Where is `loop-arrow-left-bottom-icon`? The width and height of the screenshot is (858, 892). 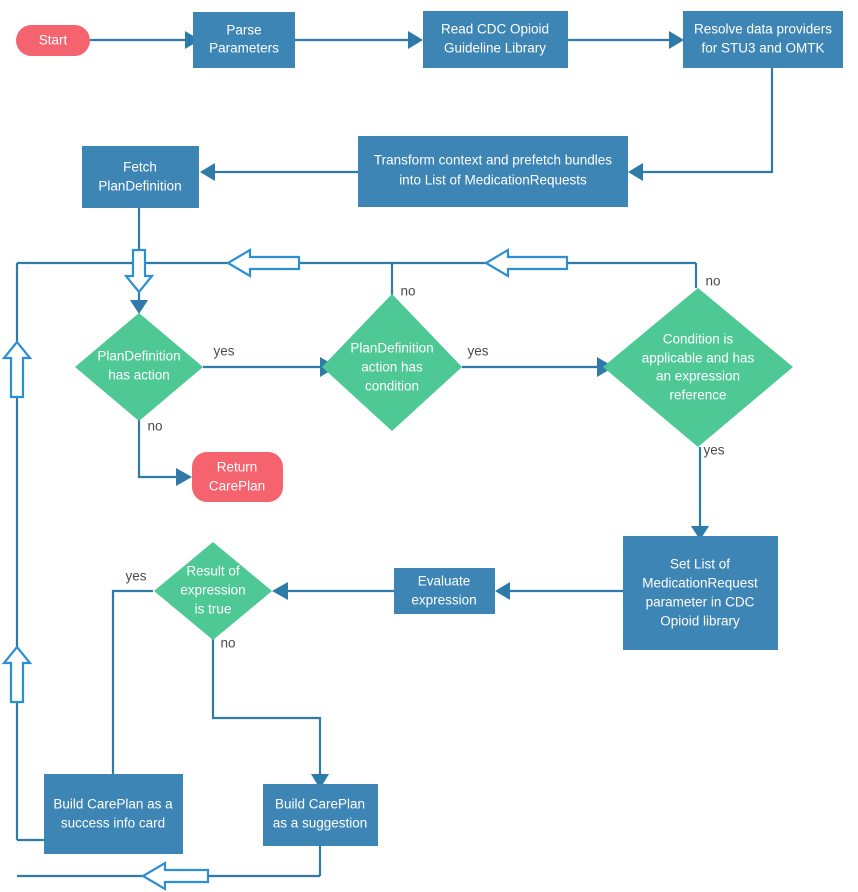 loop-arrow-left-bottom-icon is located at coordinates (175, 876).